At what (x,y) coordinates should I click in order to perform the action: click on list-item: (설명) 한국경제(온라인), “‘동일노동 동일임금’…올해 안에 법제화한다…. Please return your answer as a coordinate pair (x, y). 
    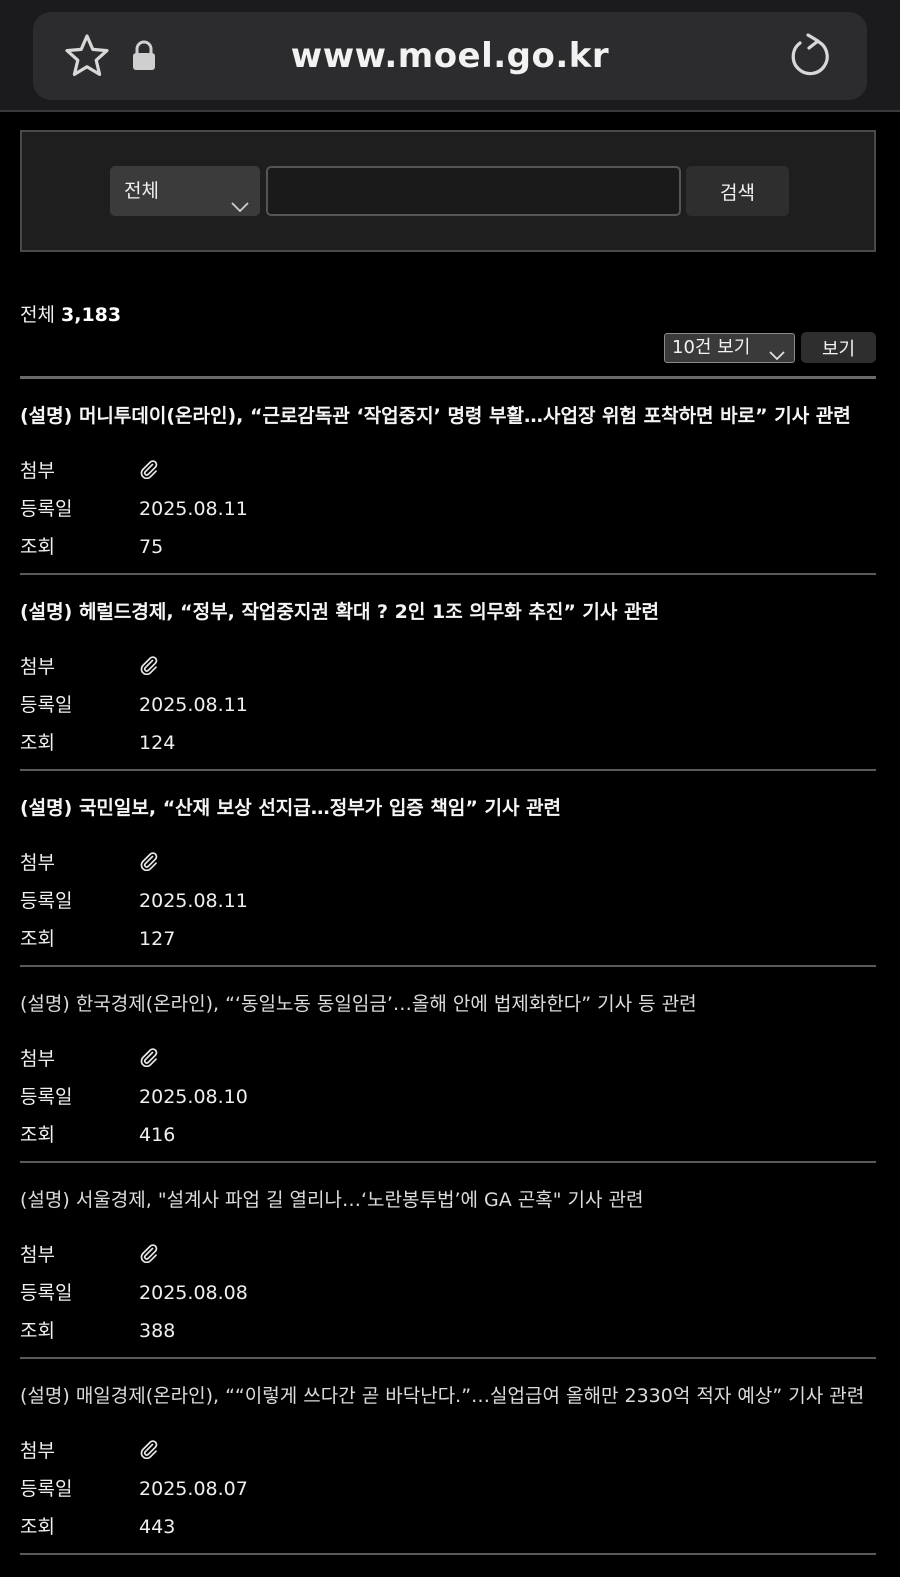
    Looking at the image, I should click on (448, 1065).